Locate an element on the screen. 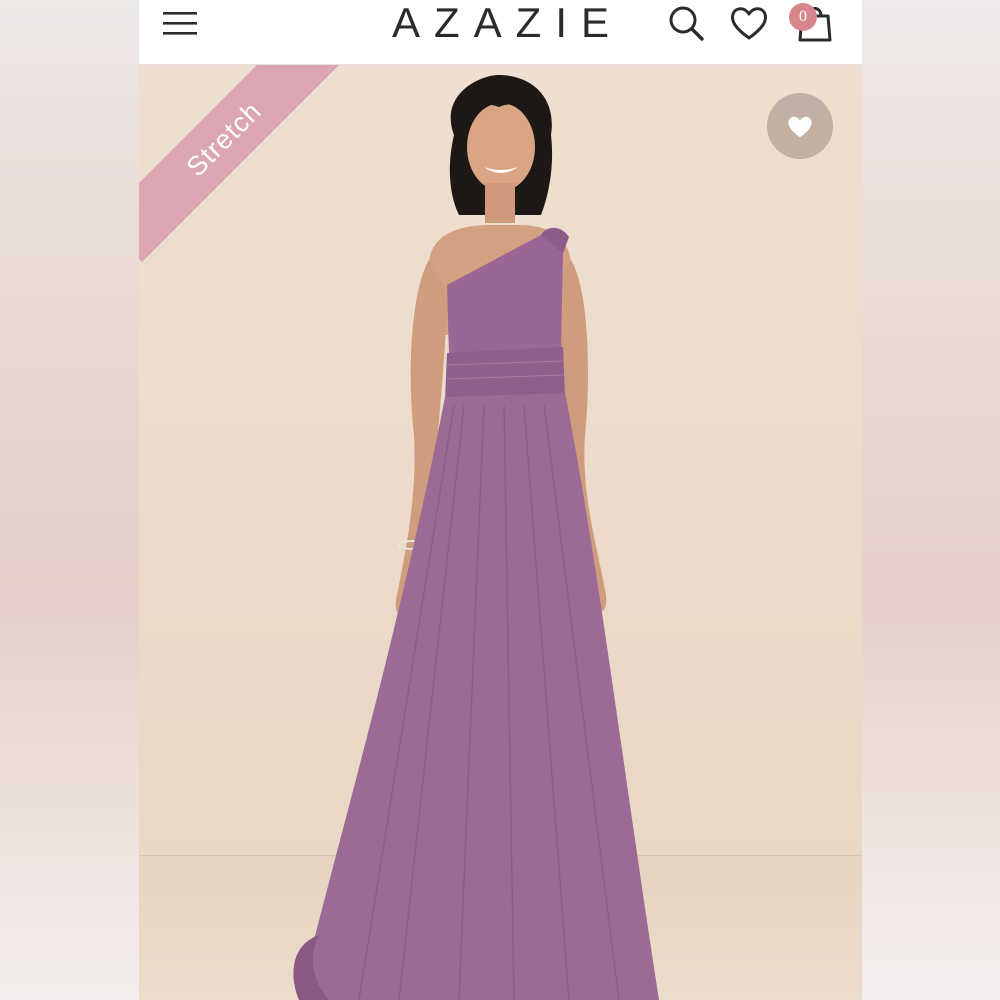 This screenshot has height=1000, width=1000. wishlist-heart-icon is located at coordinates (749, 23).